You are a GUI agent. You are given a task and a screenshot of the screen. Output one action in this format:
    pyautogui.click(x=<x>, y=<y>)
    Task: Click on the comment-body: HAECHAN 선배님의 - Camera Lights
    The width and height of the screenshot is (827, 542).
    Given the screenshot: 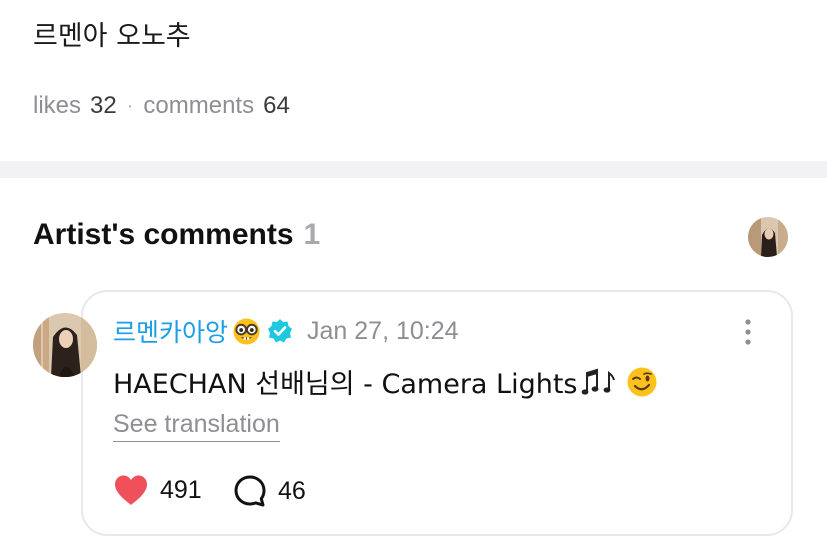 What is the action you would take?
    pyautogui.click(x=385, y=381)
    